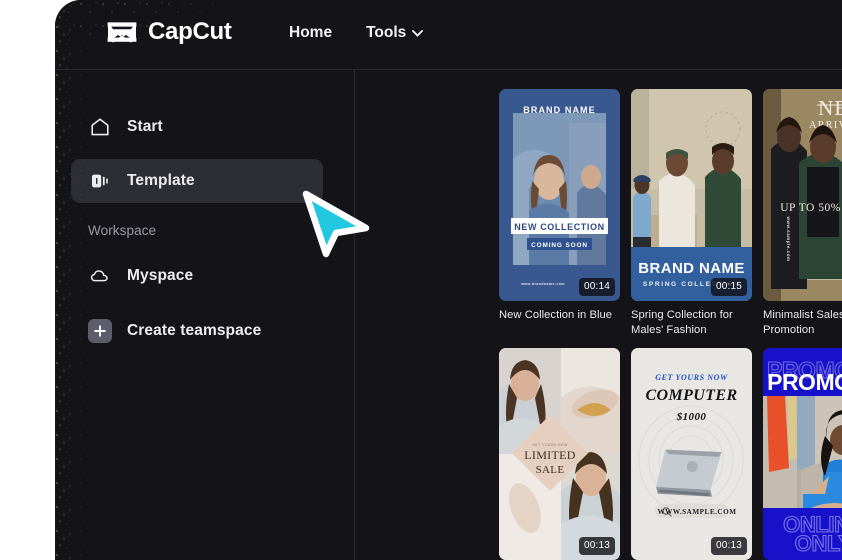 The height and width of the screenshot is (560, 842). What do you see at coordinates (549, 455) in the screenshot?
I see `svg-text: LIMITED` at bounding box center [549, 455].